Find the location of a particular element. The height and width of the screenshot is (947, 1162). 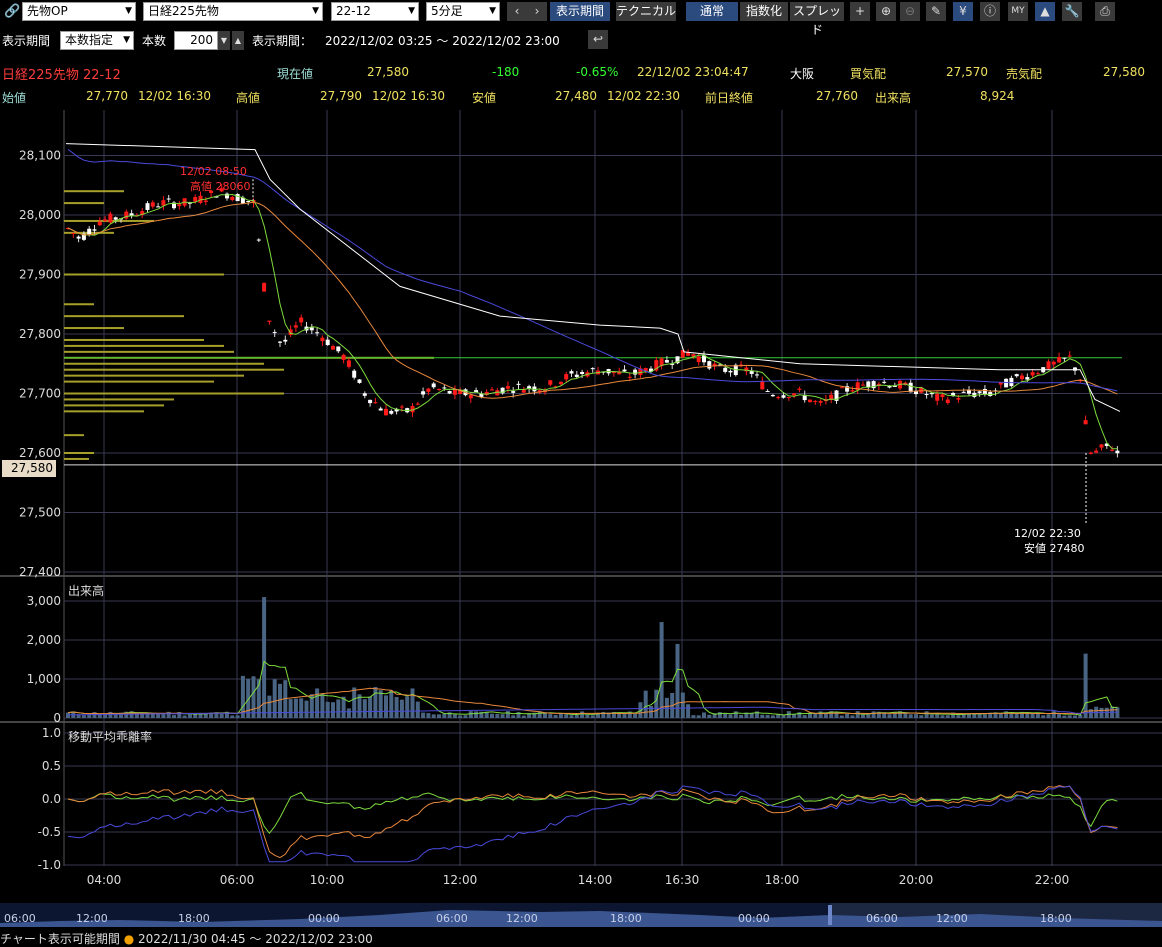

technical-button: テクニカル is located at coordinates (646, 11).